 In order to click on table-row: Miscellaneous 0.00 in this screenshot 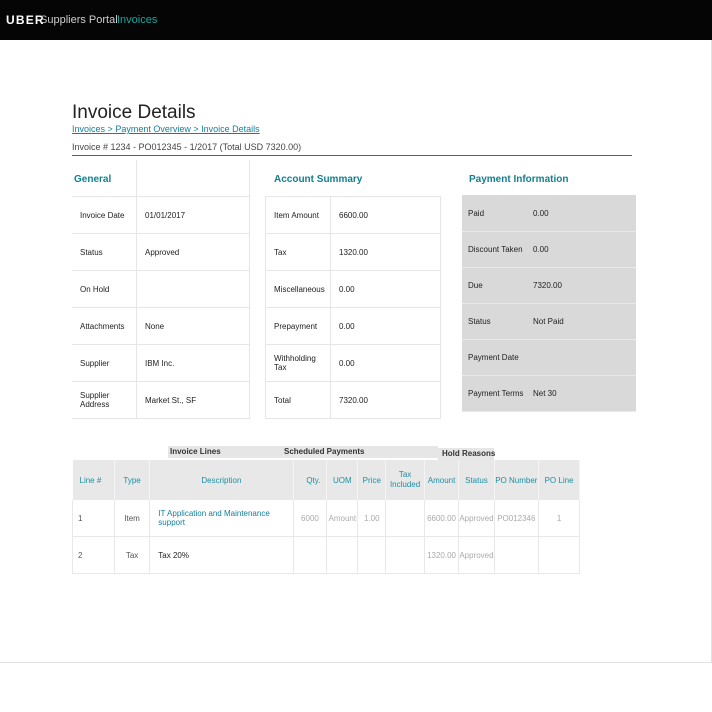, I will do `click(353, 289)`.